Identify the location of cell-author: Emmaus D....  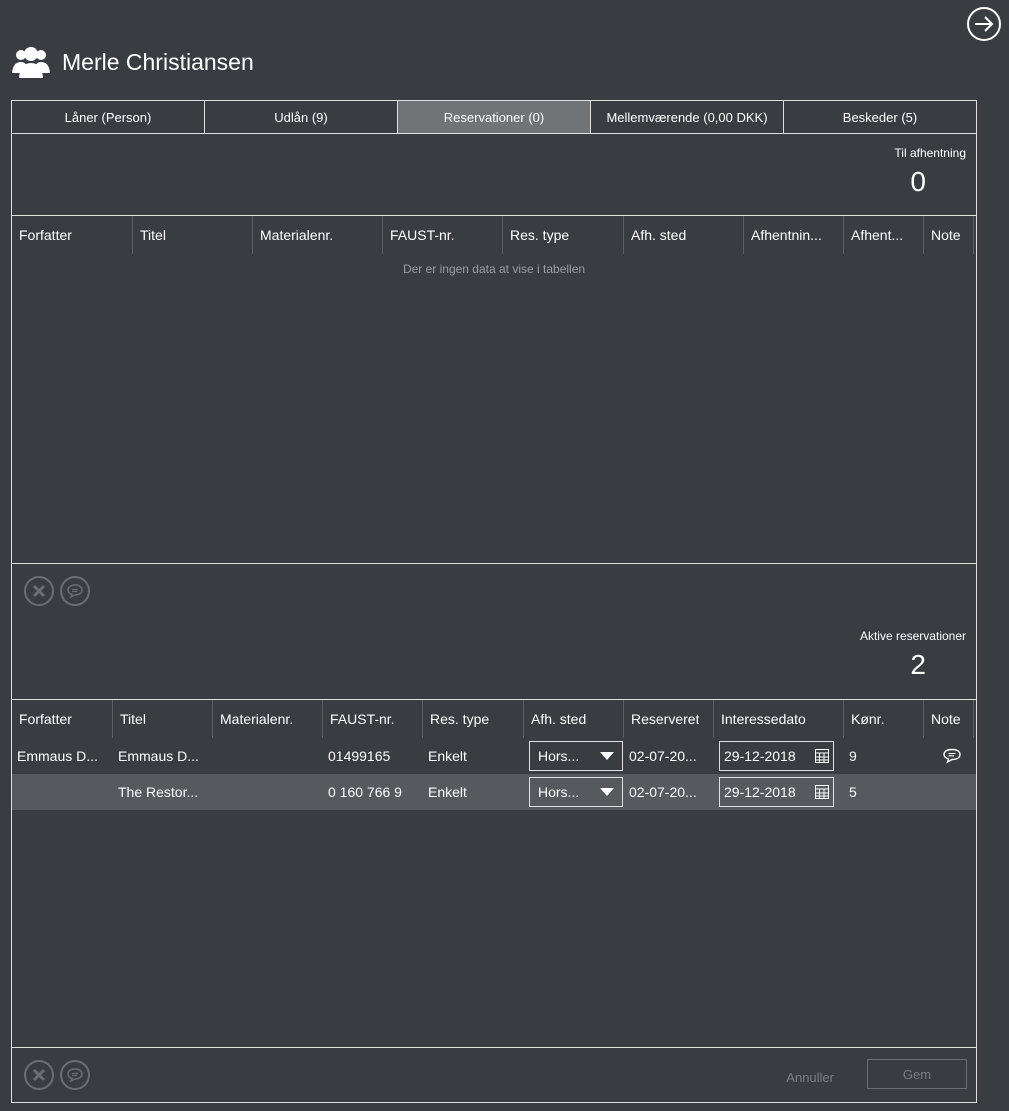
(57, 756).